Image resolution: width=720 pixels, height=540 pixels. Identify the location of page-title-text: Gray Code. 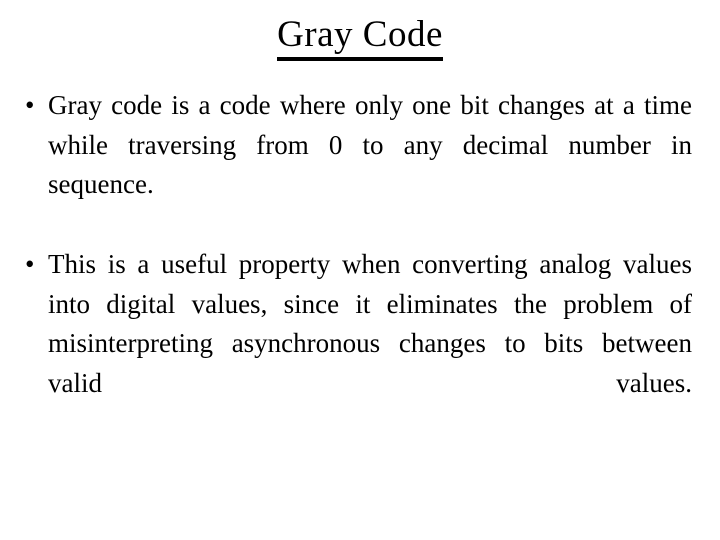
(360, 37).